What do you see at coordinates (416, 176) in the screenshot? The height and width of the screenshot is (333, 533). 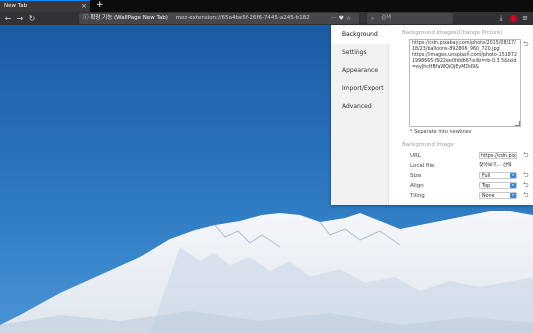 I see `size-label: Size` at bounding box center [416, 176].